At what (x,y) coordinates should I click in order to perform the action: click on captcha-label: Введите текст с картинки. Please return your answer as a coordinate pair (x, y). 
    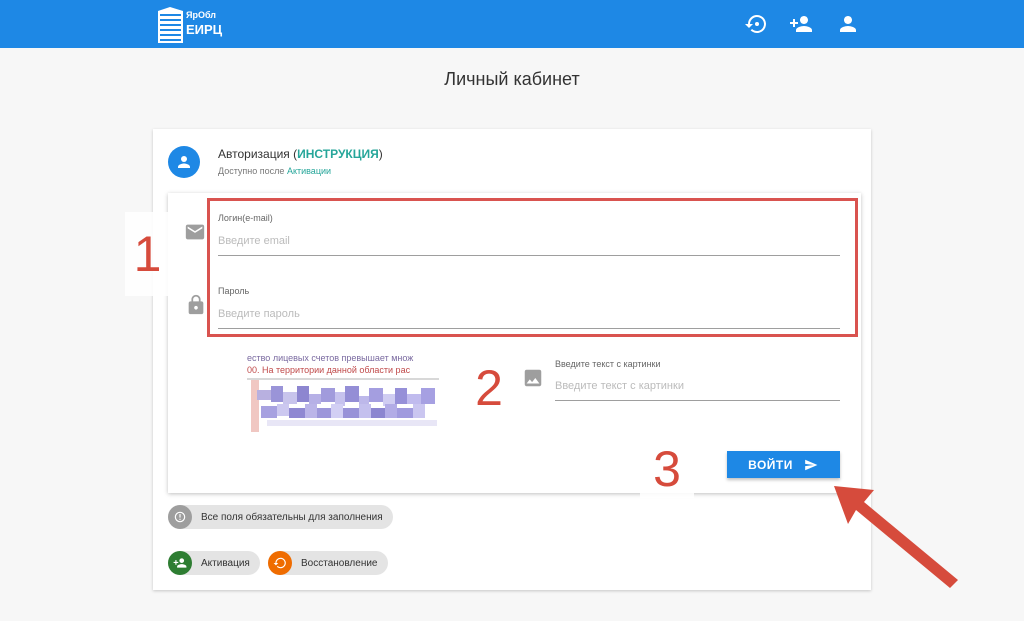
    Looking at the image, I should click on (608, 364).